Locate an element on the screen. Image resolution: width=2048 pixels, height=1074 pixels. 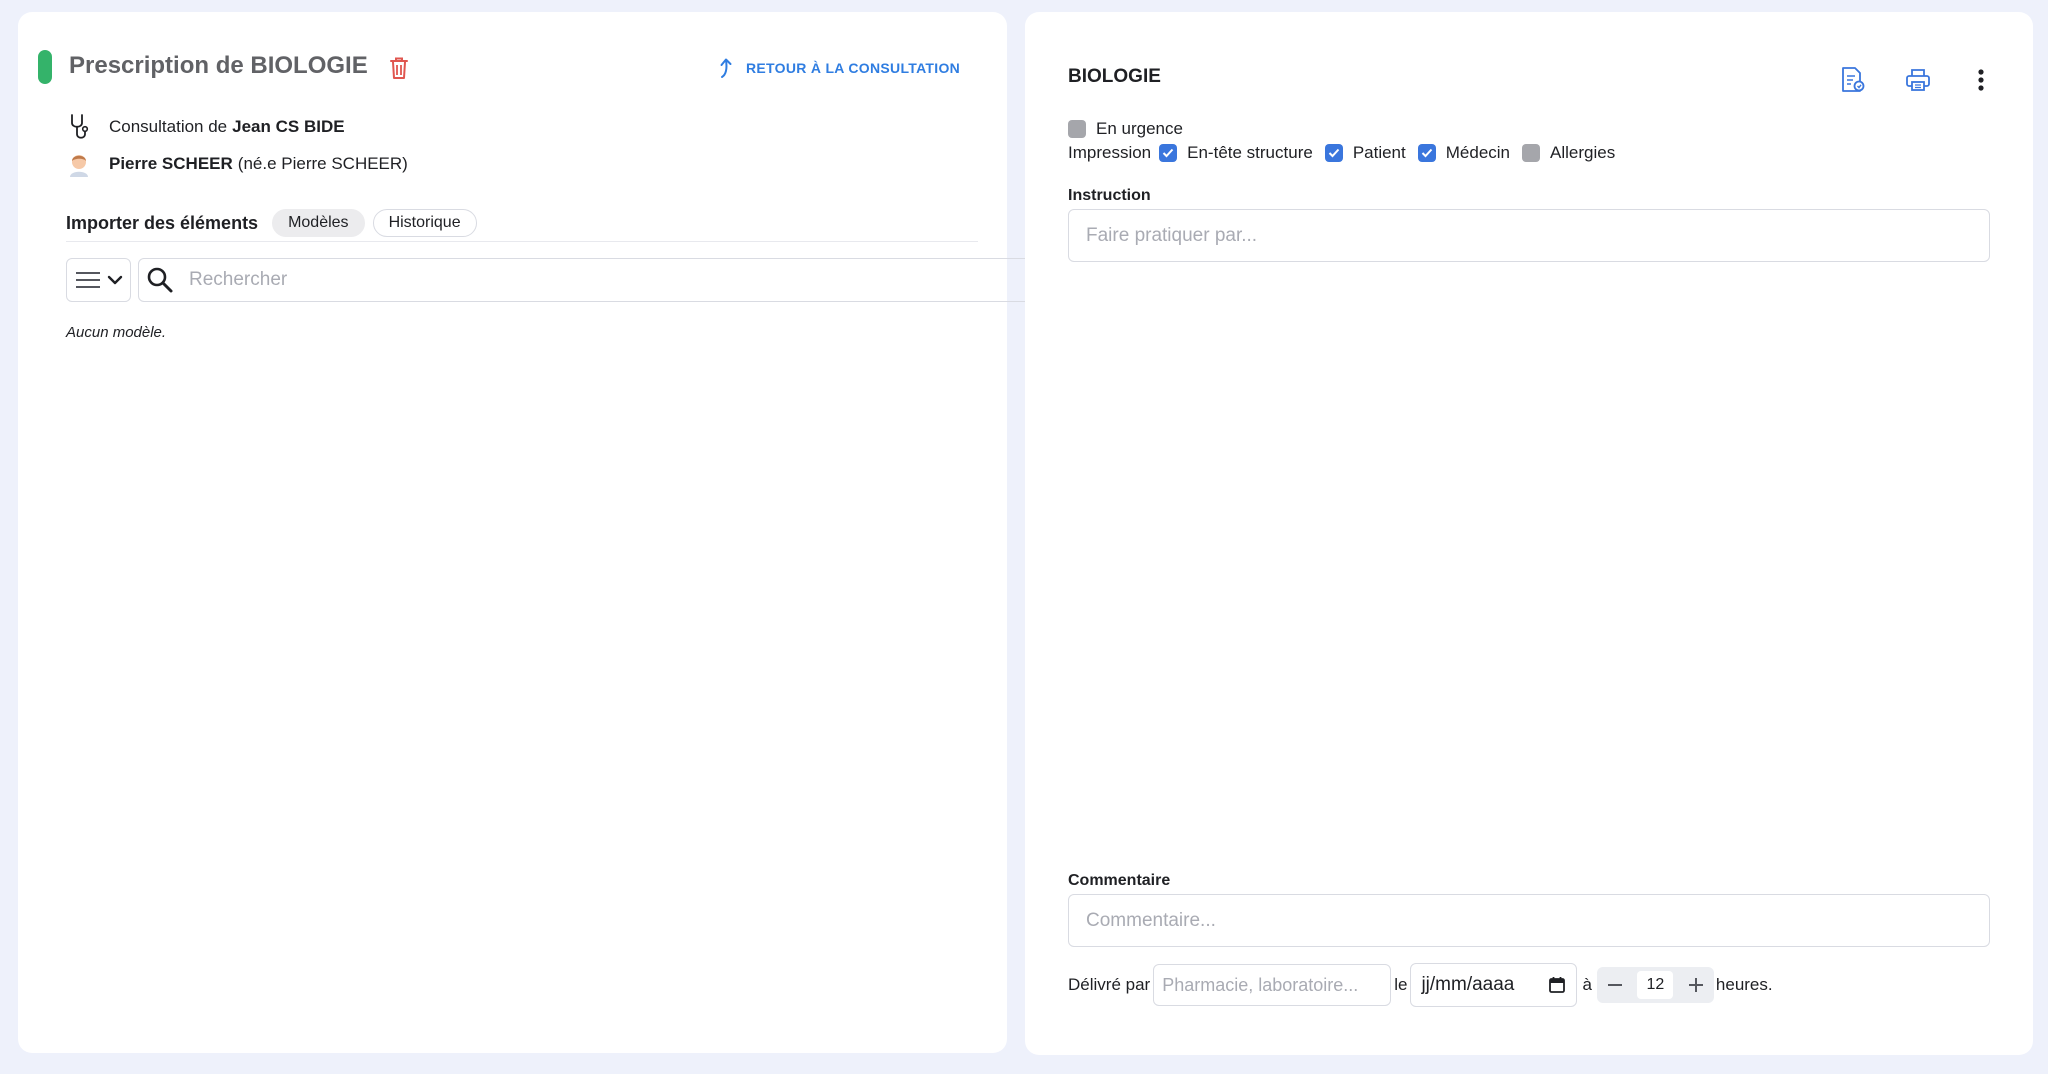
instruction-label: Instruction is located at coordinates (1109, 195).